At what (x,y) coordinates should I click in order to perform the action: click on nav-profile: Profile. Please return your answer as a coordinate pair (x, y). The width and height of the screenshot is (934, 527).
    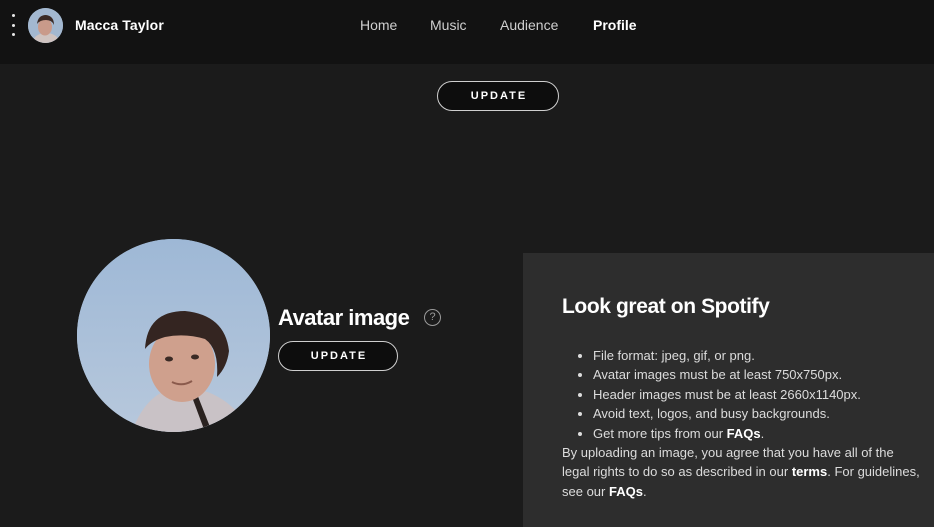
    Looking at the image, I should click on (615, 25).